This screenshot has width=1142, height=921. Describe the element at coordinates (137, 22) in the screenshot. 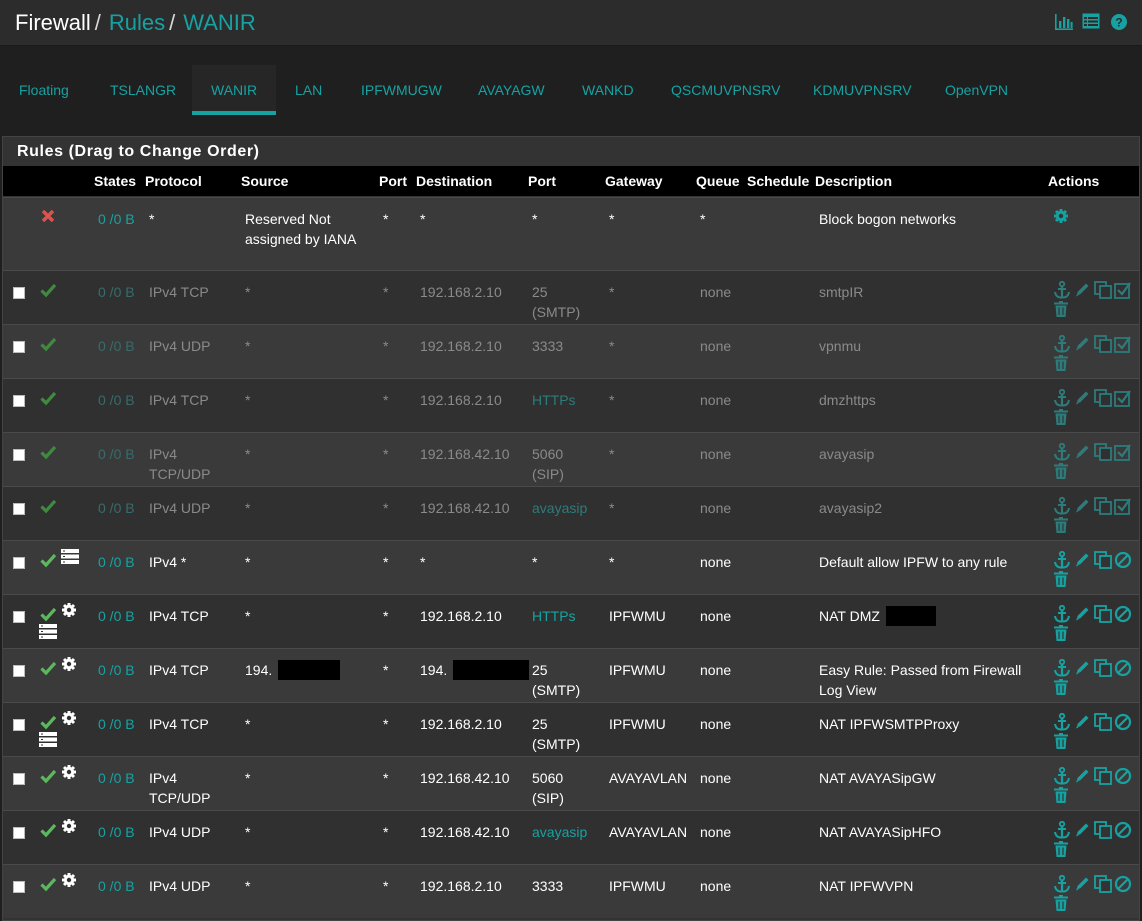

I see `breadcrumb-rules-link: Rules` at that location.